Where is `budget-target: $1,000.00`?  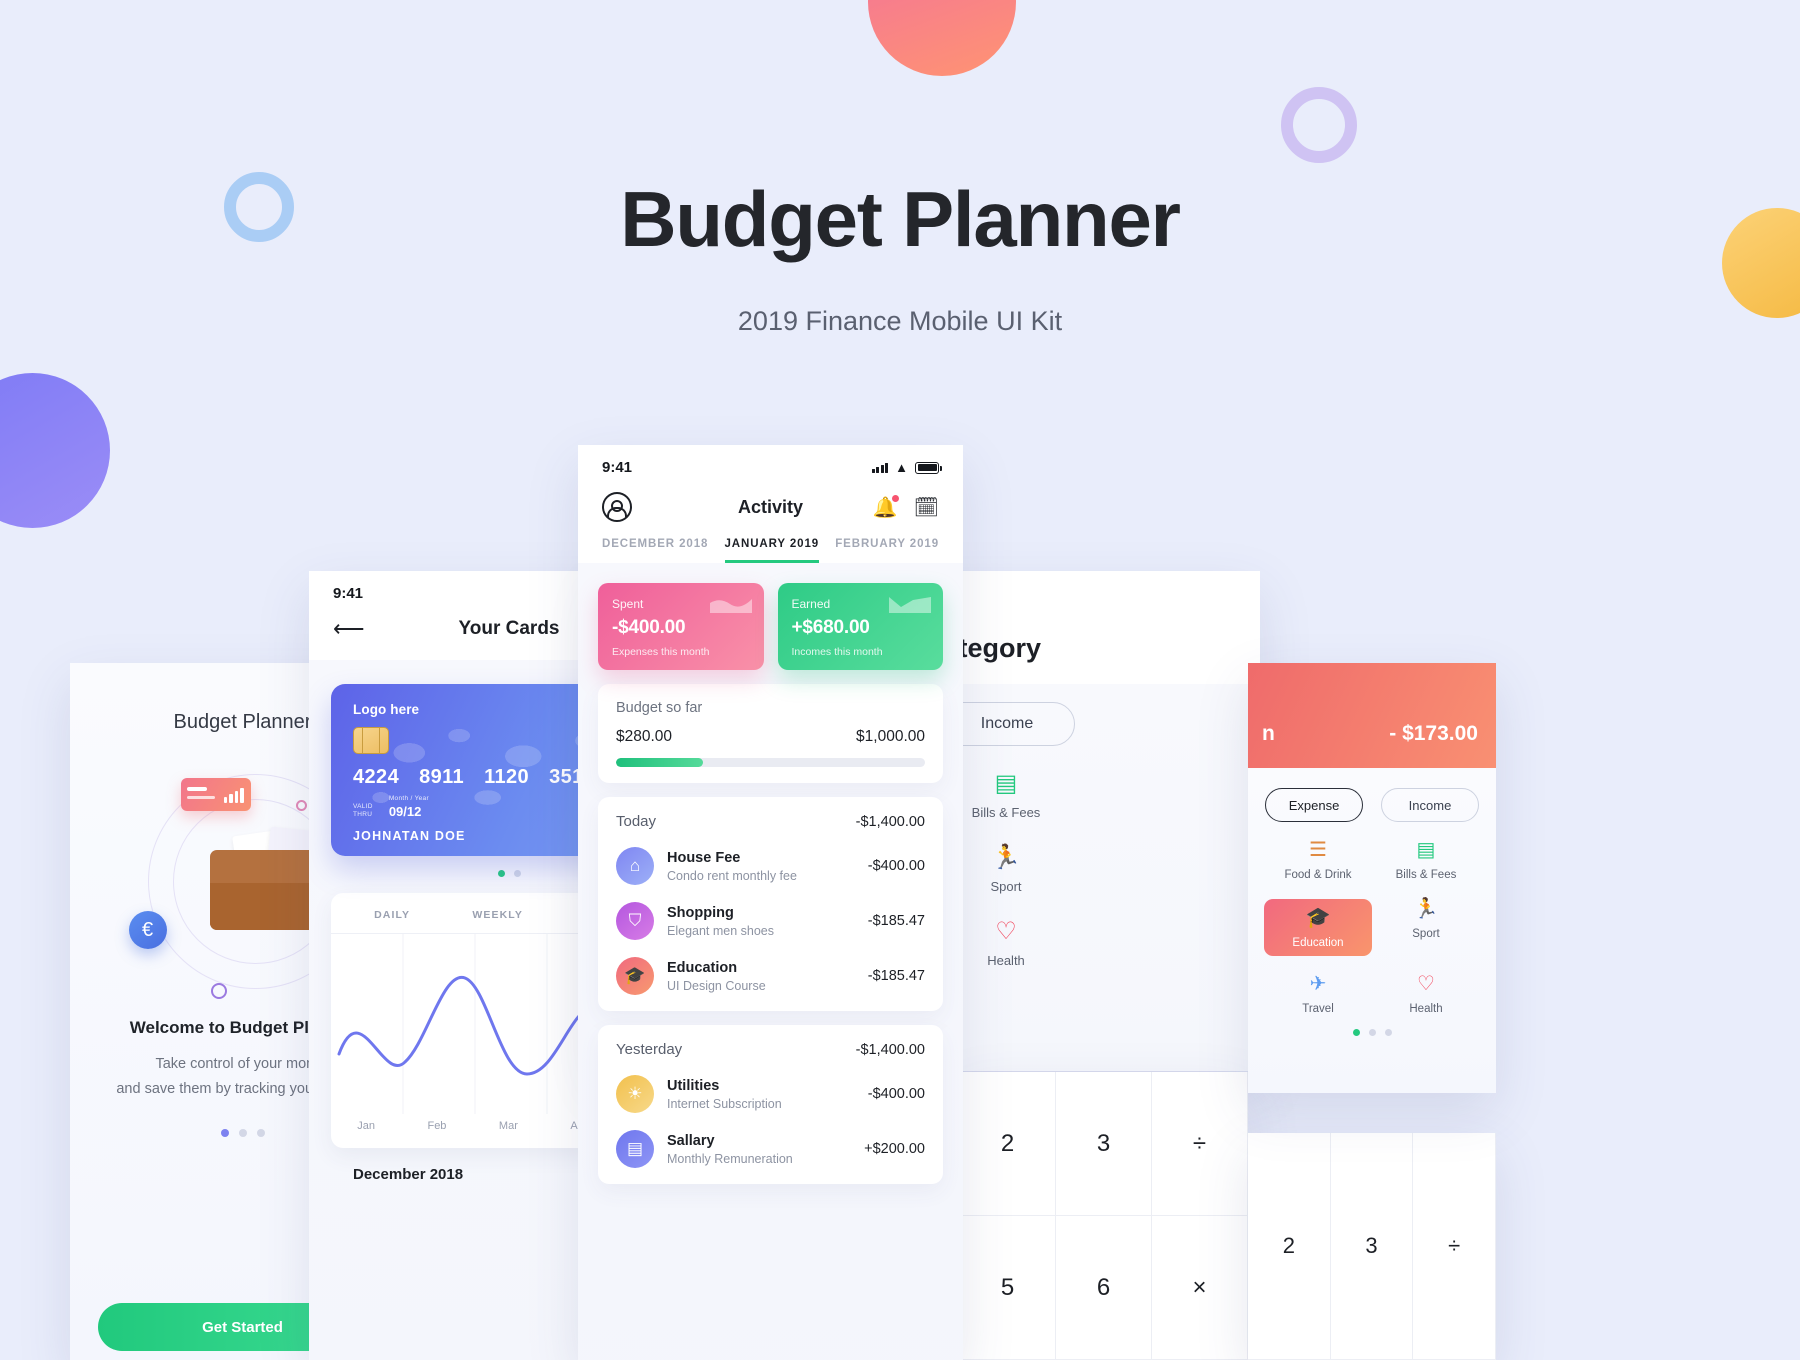 budget-target: $1,000.00 is located at coordinates (890, 736).